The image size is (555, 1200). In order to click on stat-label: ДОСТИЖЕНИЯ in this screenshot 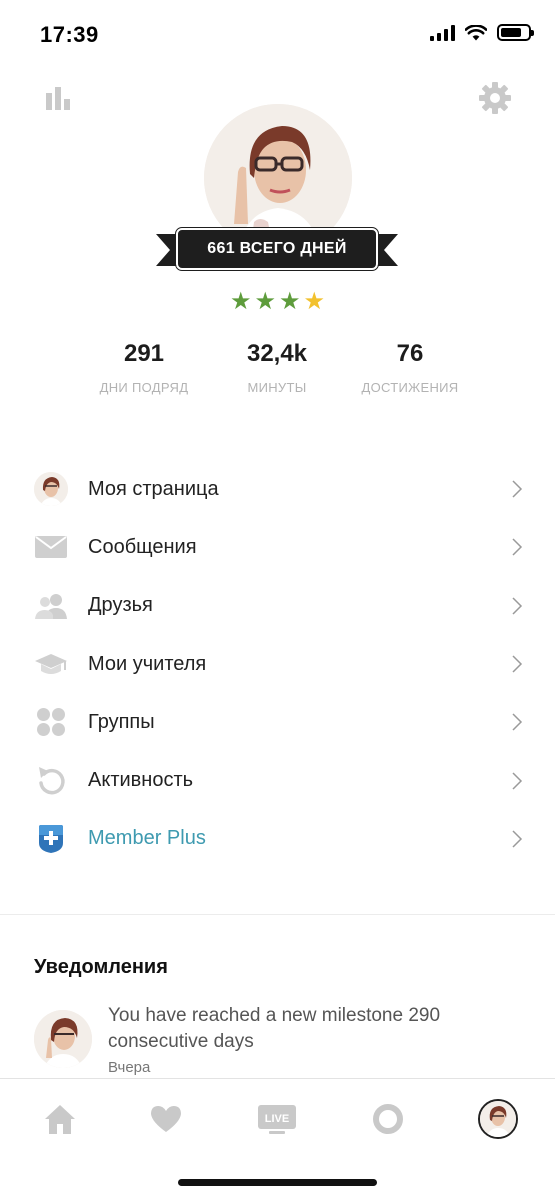, I will do `click(410, 387)`.